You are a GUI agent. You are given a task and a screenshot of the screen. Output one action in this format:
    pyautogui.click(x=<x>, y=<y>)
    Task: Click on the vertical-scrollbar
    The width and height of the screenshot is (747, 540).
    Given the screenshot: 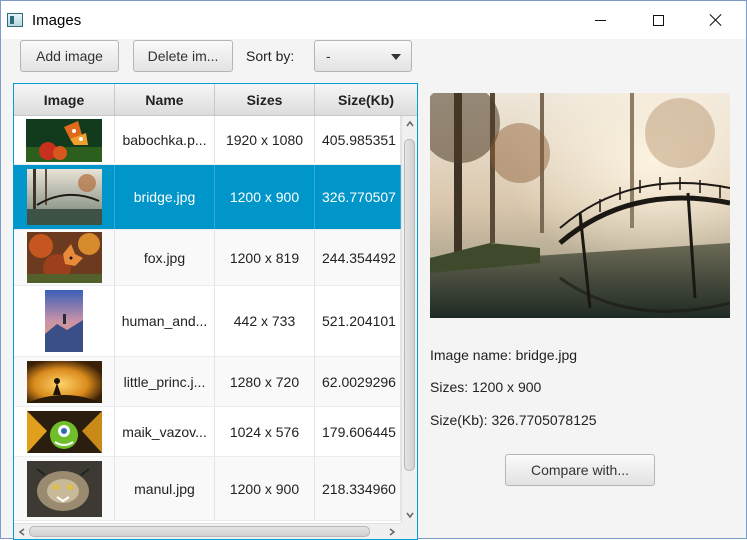 What is the action you would take?
    pyautogui.click(x=409, y=319)
    